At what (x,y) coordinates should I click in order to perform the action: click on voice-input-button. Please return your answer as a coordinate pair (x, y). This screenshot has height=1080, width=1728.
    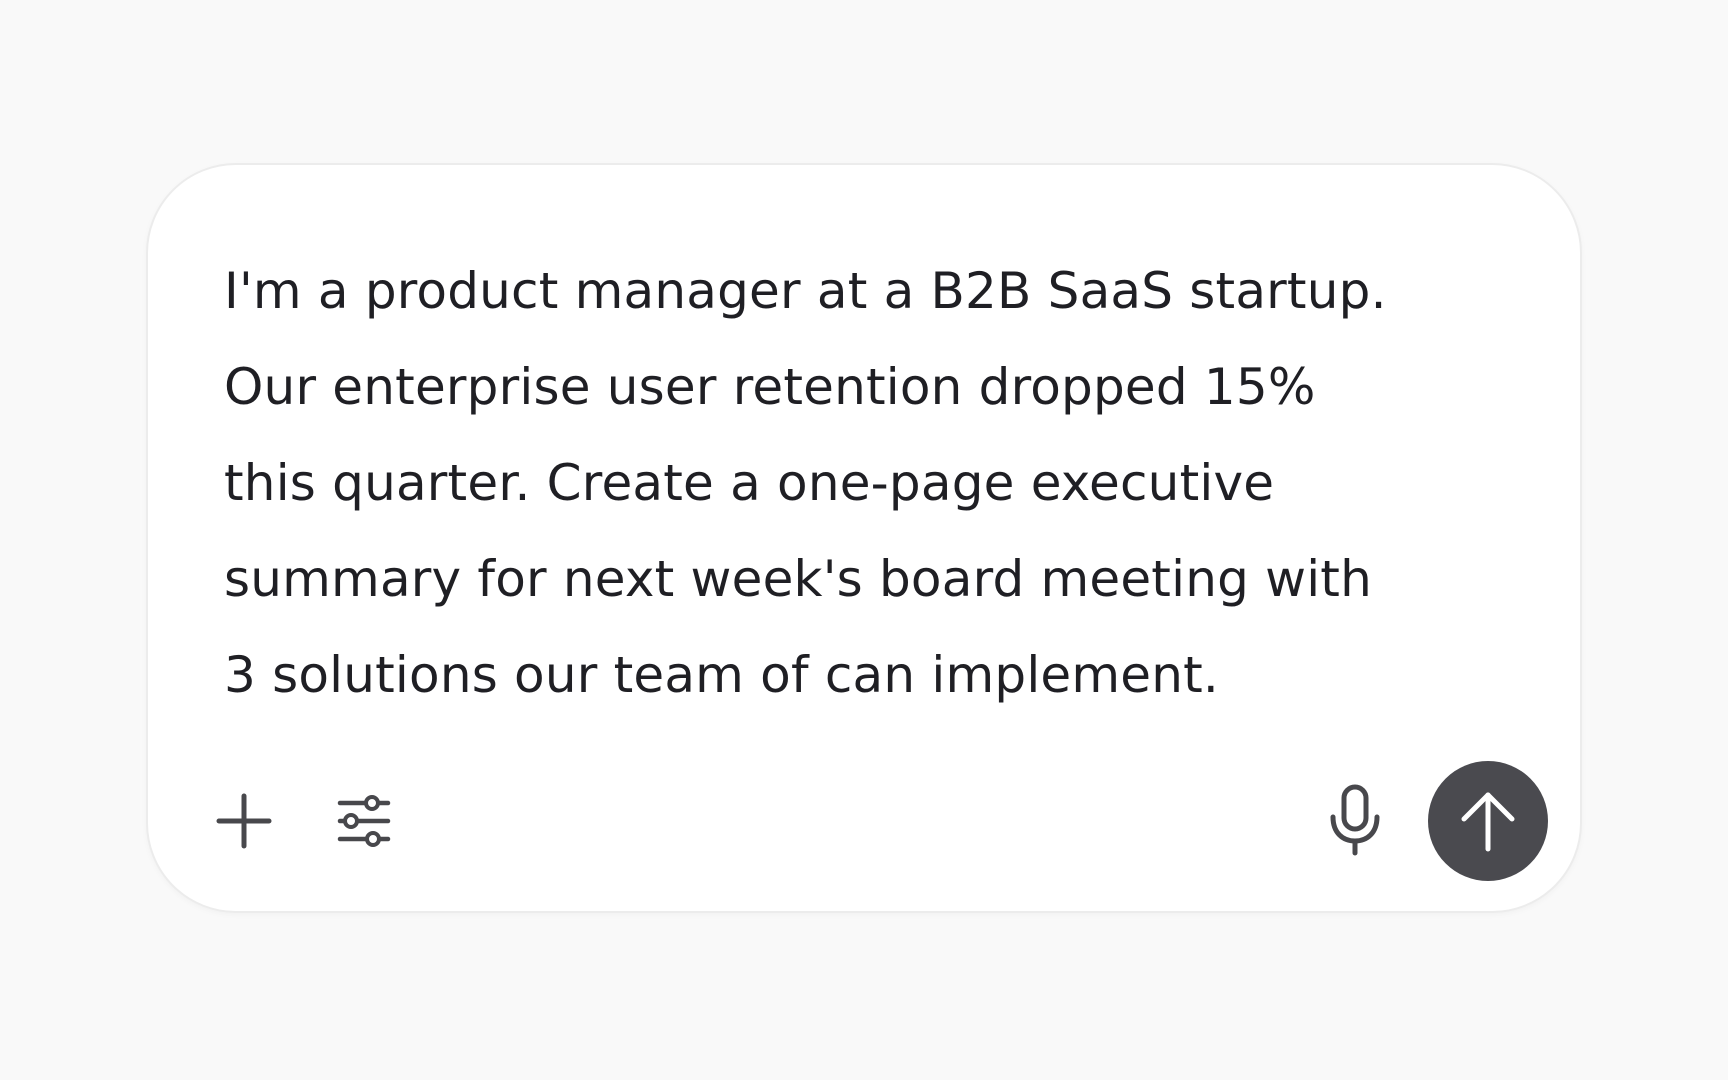
    Looking at the image, I should click on (1355, 821).